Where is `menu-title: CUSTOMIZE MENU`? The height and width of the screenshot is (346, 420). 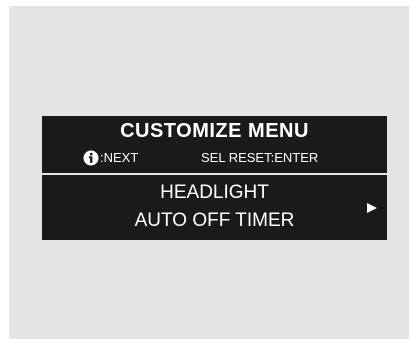 menu-title: CUSTOMIZE MENU is located at coordinates (214, 131).